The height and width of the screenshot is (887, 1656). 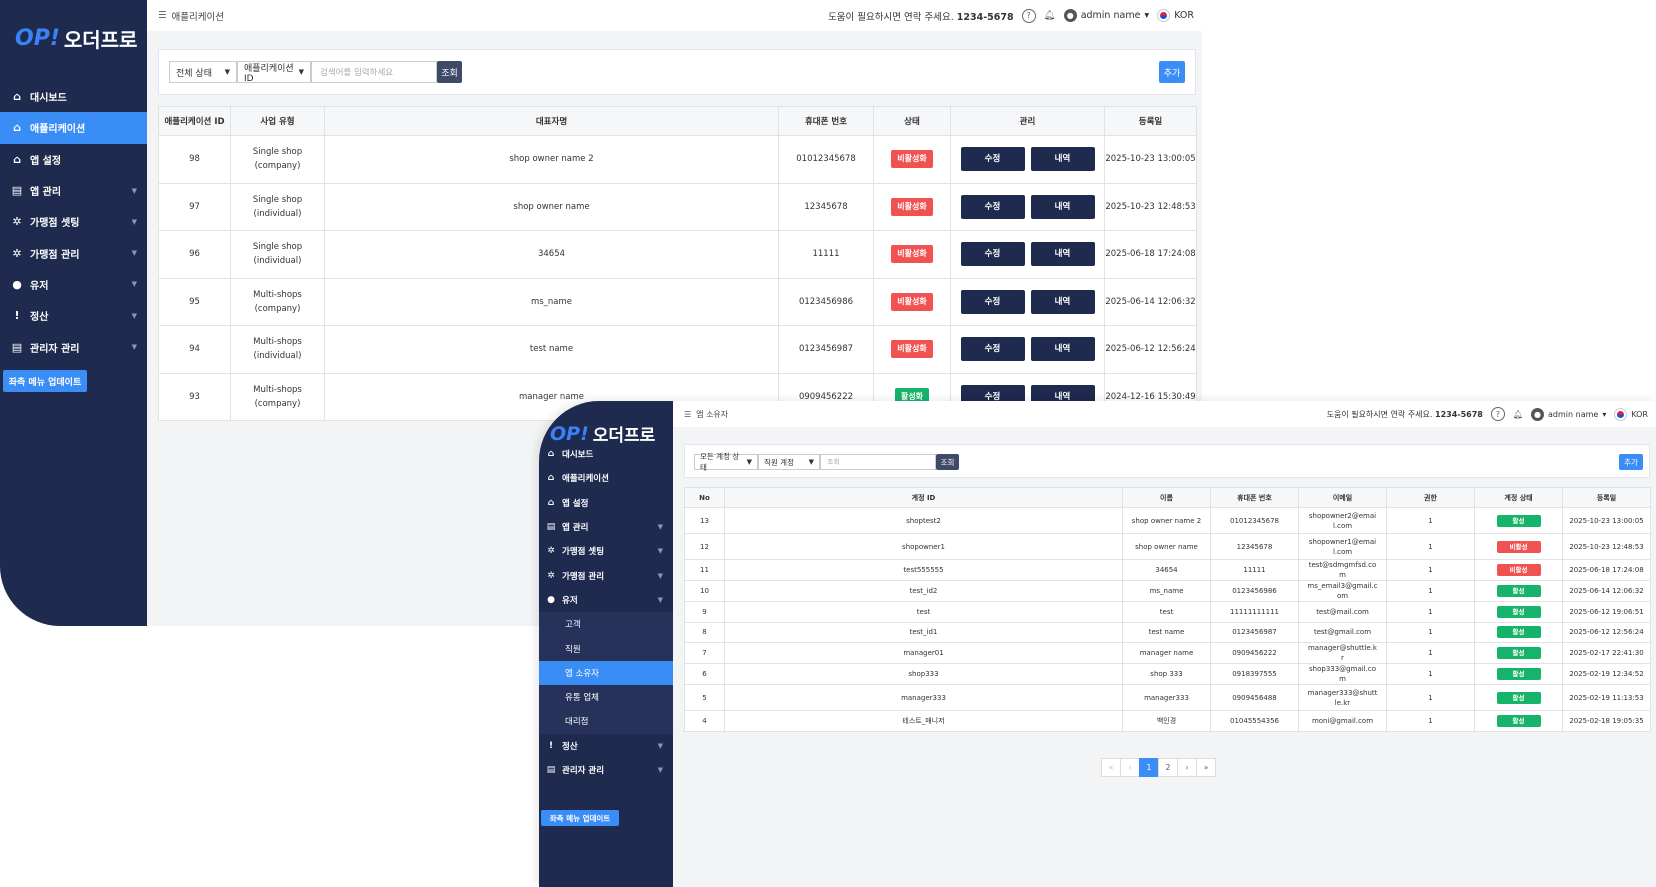 What do you see at coordinates (1150, 254) in the screenshot?
I see `registered-date-cell: 2025-06-18 17:24:08` at bounding box center [1150, 254].